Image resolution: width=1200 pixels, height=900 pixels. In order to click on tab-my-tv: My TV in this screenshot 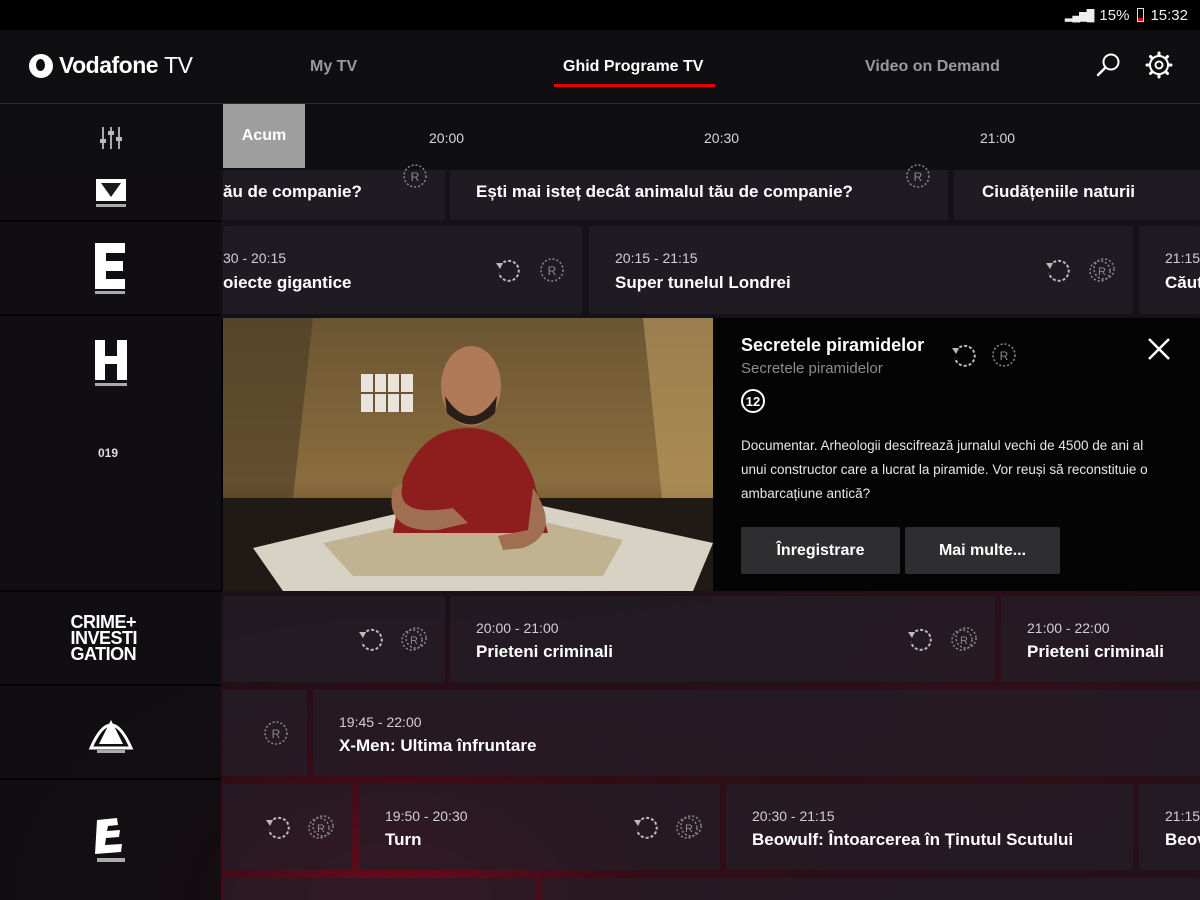, I will do `click(333, 67)`.